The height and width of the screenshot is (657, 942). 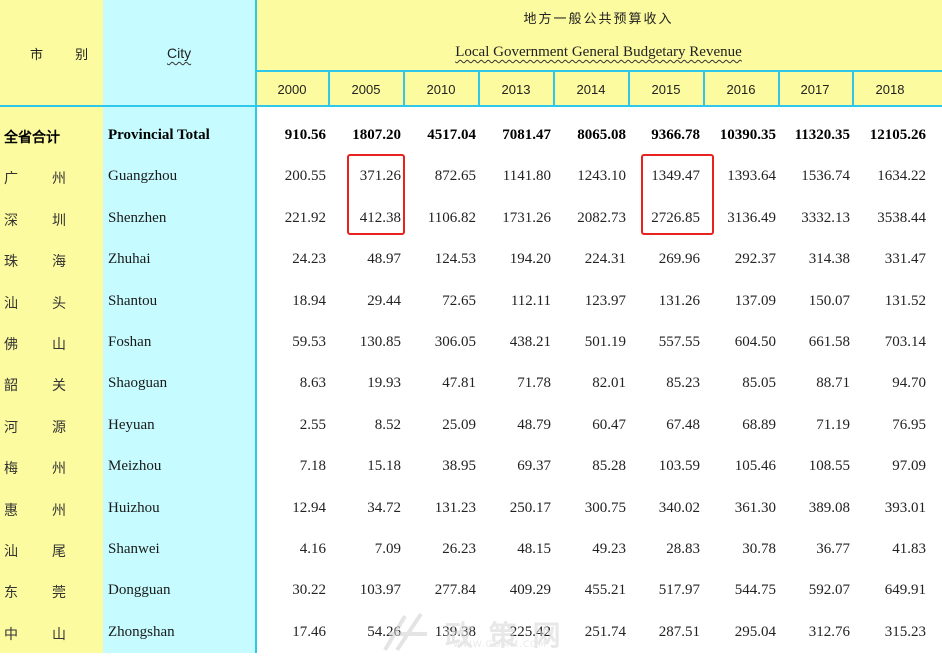 I want to click on city-name-chinese: 深圳, so click(x=52, y=220).